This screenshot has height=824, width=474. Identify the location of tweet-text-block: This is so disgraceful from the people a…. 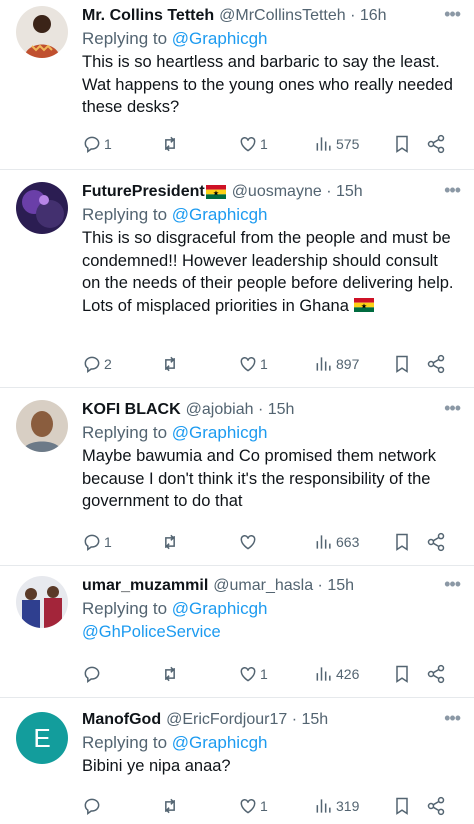
(271, 272).